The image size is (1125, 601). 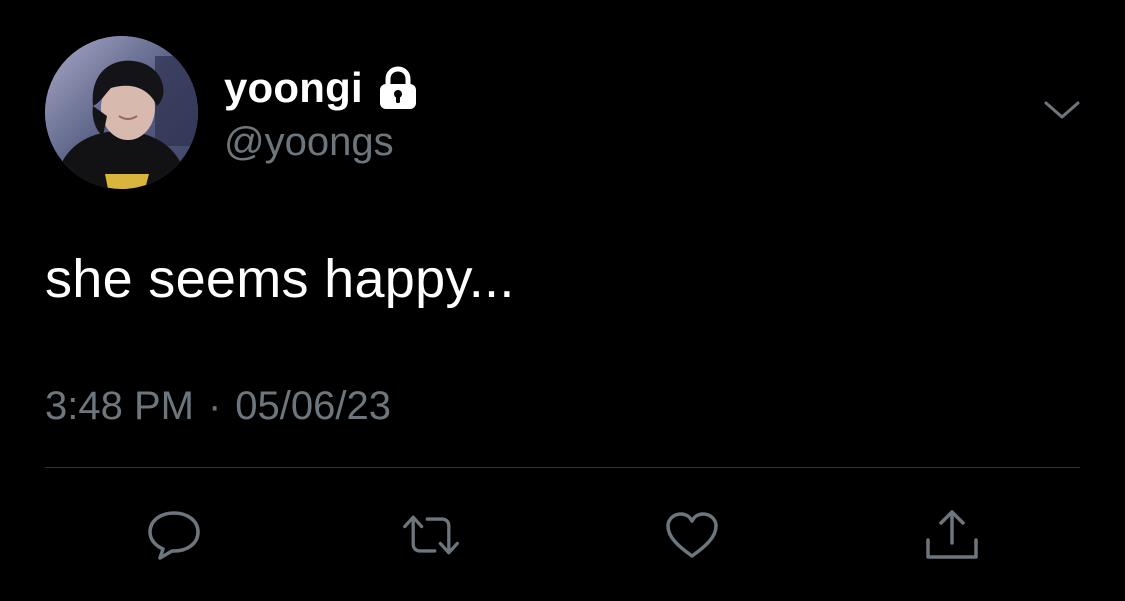 I want to click on retweet-arrows-icon, so click(x=431, y=535).